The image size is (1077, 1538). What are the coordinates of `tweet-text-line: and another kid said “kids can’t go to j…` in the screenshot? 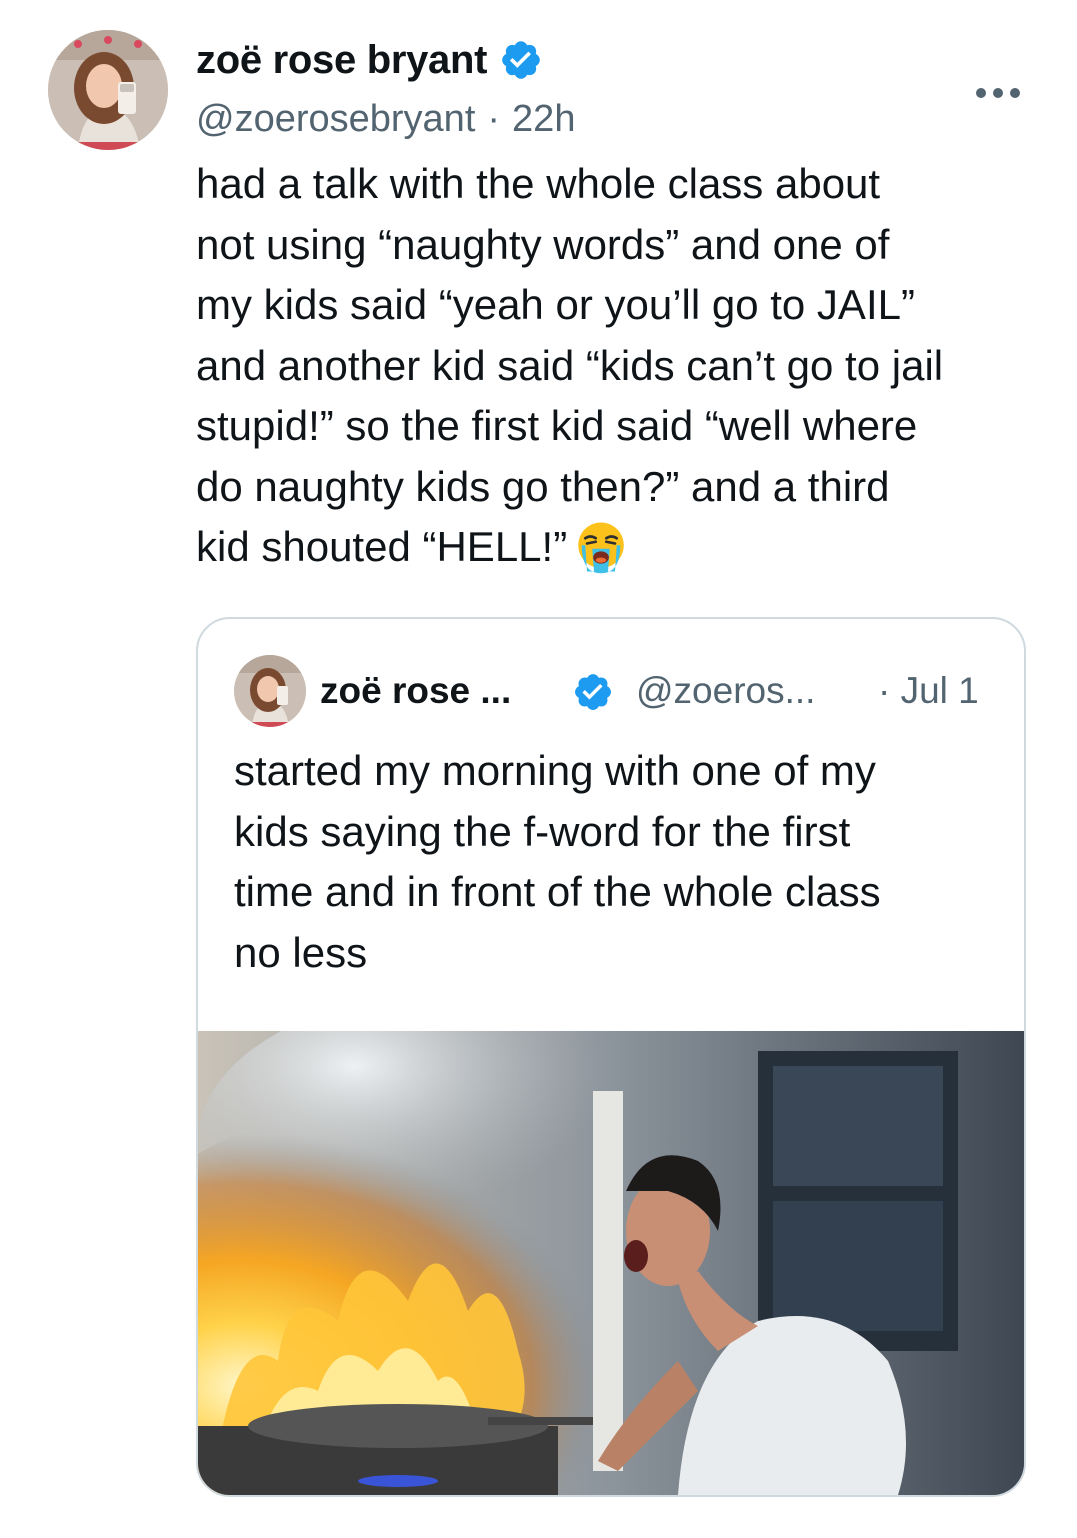 It's located at (570, 365).